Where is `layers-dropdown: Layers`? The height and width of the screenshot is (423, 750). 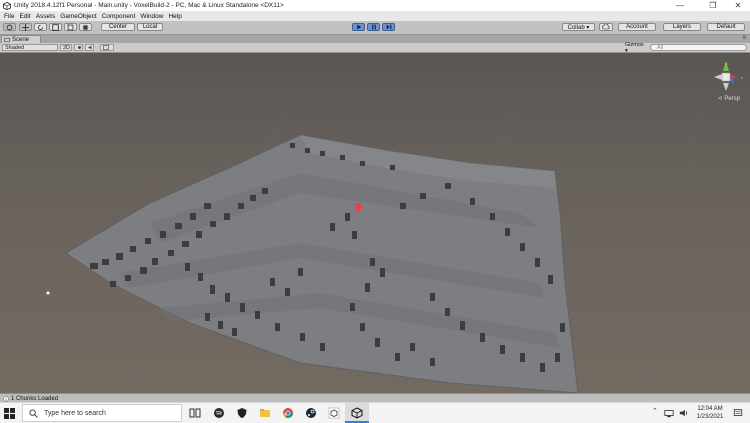 layers-dropdown: Layers is located at coordinates (682, 27).